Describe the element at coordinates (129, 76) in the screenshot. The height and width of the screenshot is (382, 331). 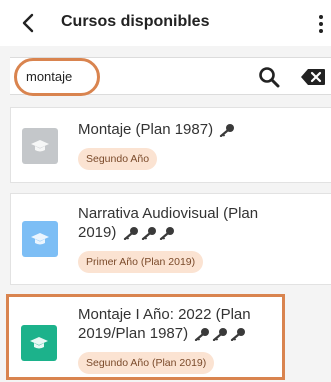
I see `search-input` at that location.